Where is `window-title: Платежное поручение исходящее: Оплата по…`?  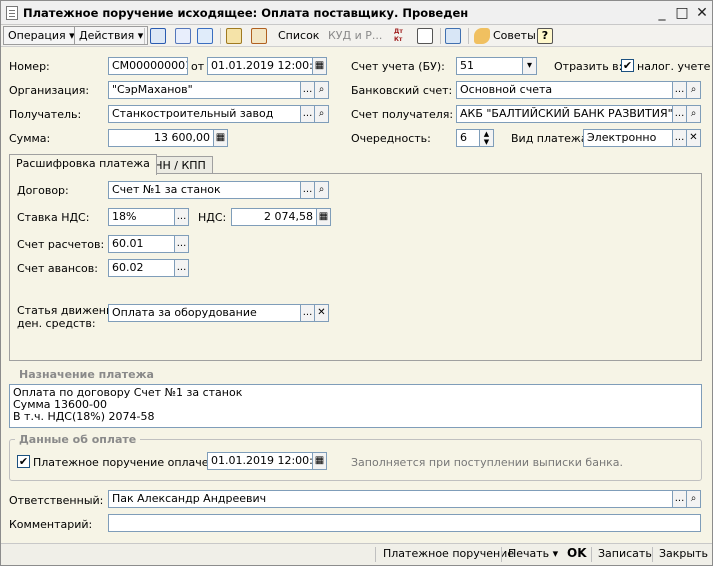
window-title: Платежное поручение исходящее: Оплата по… is located at coordinates (246, 13).